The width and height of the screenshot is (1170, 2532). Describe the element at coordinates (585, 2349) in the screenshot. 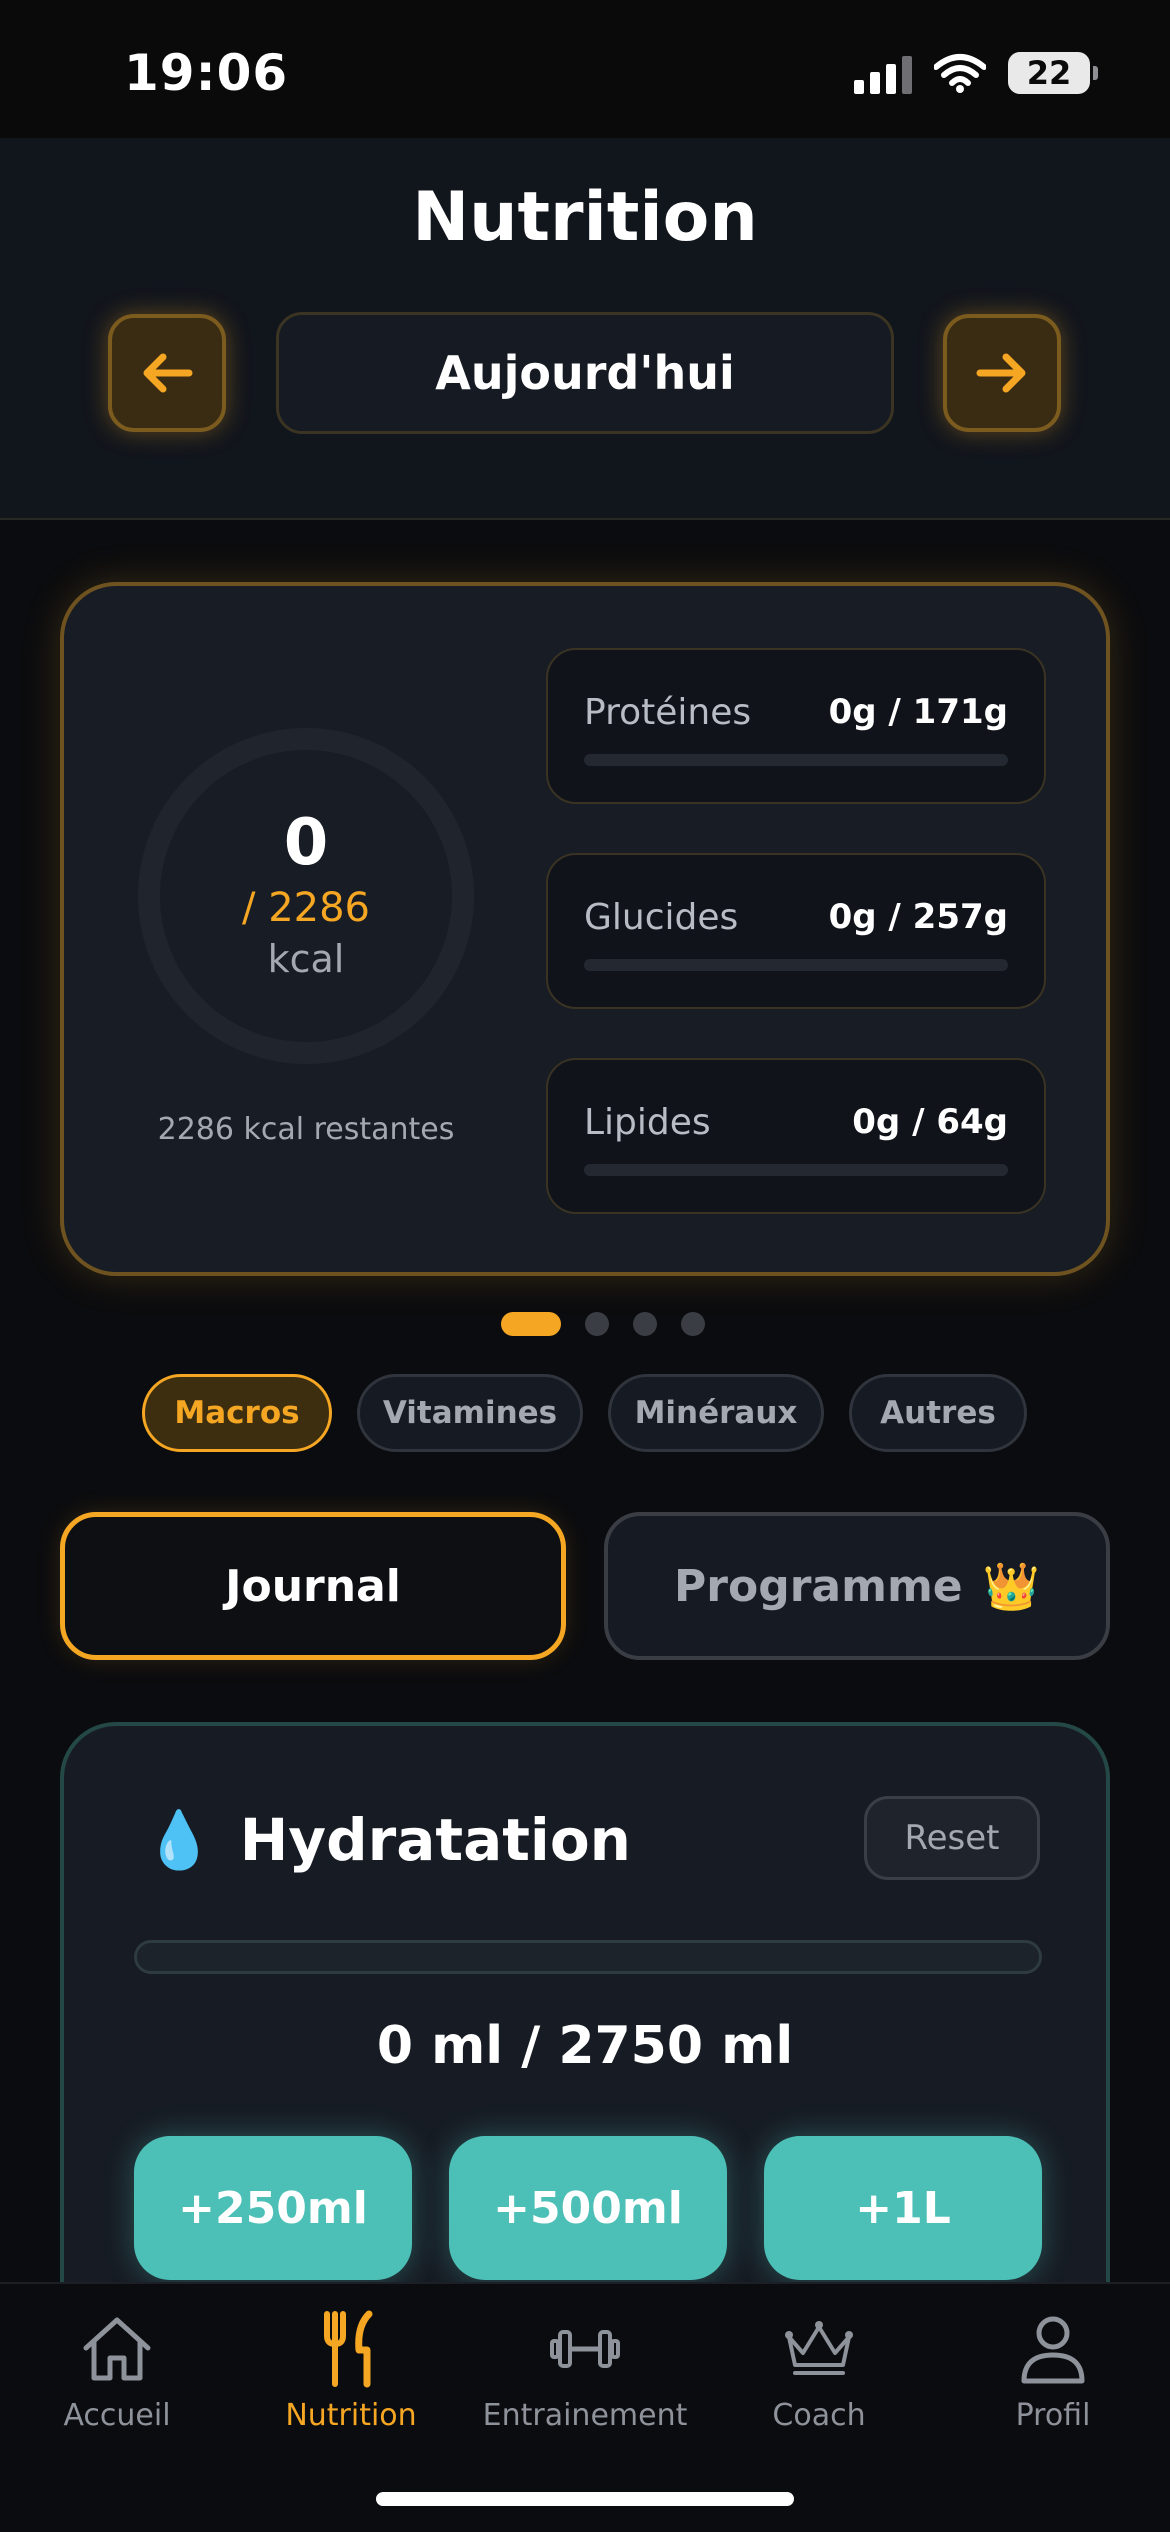

I see `dumbbell-icon` at that location.